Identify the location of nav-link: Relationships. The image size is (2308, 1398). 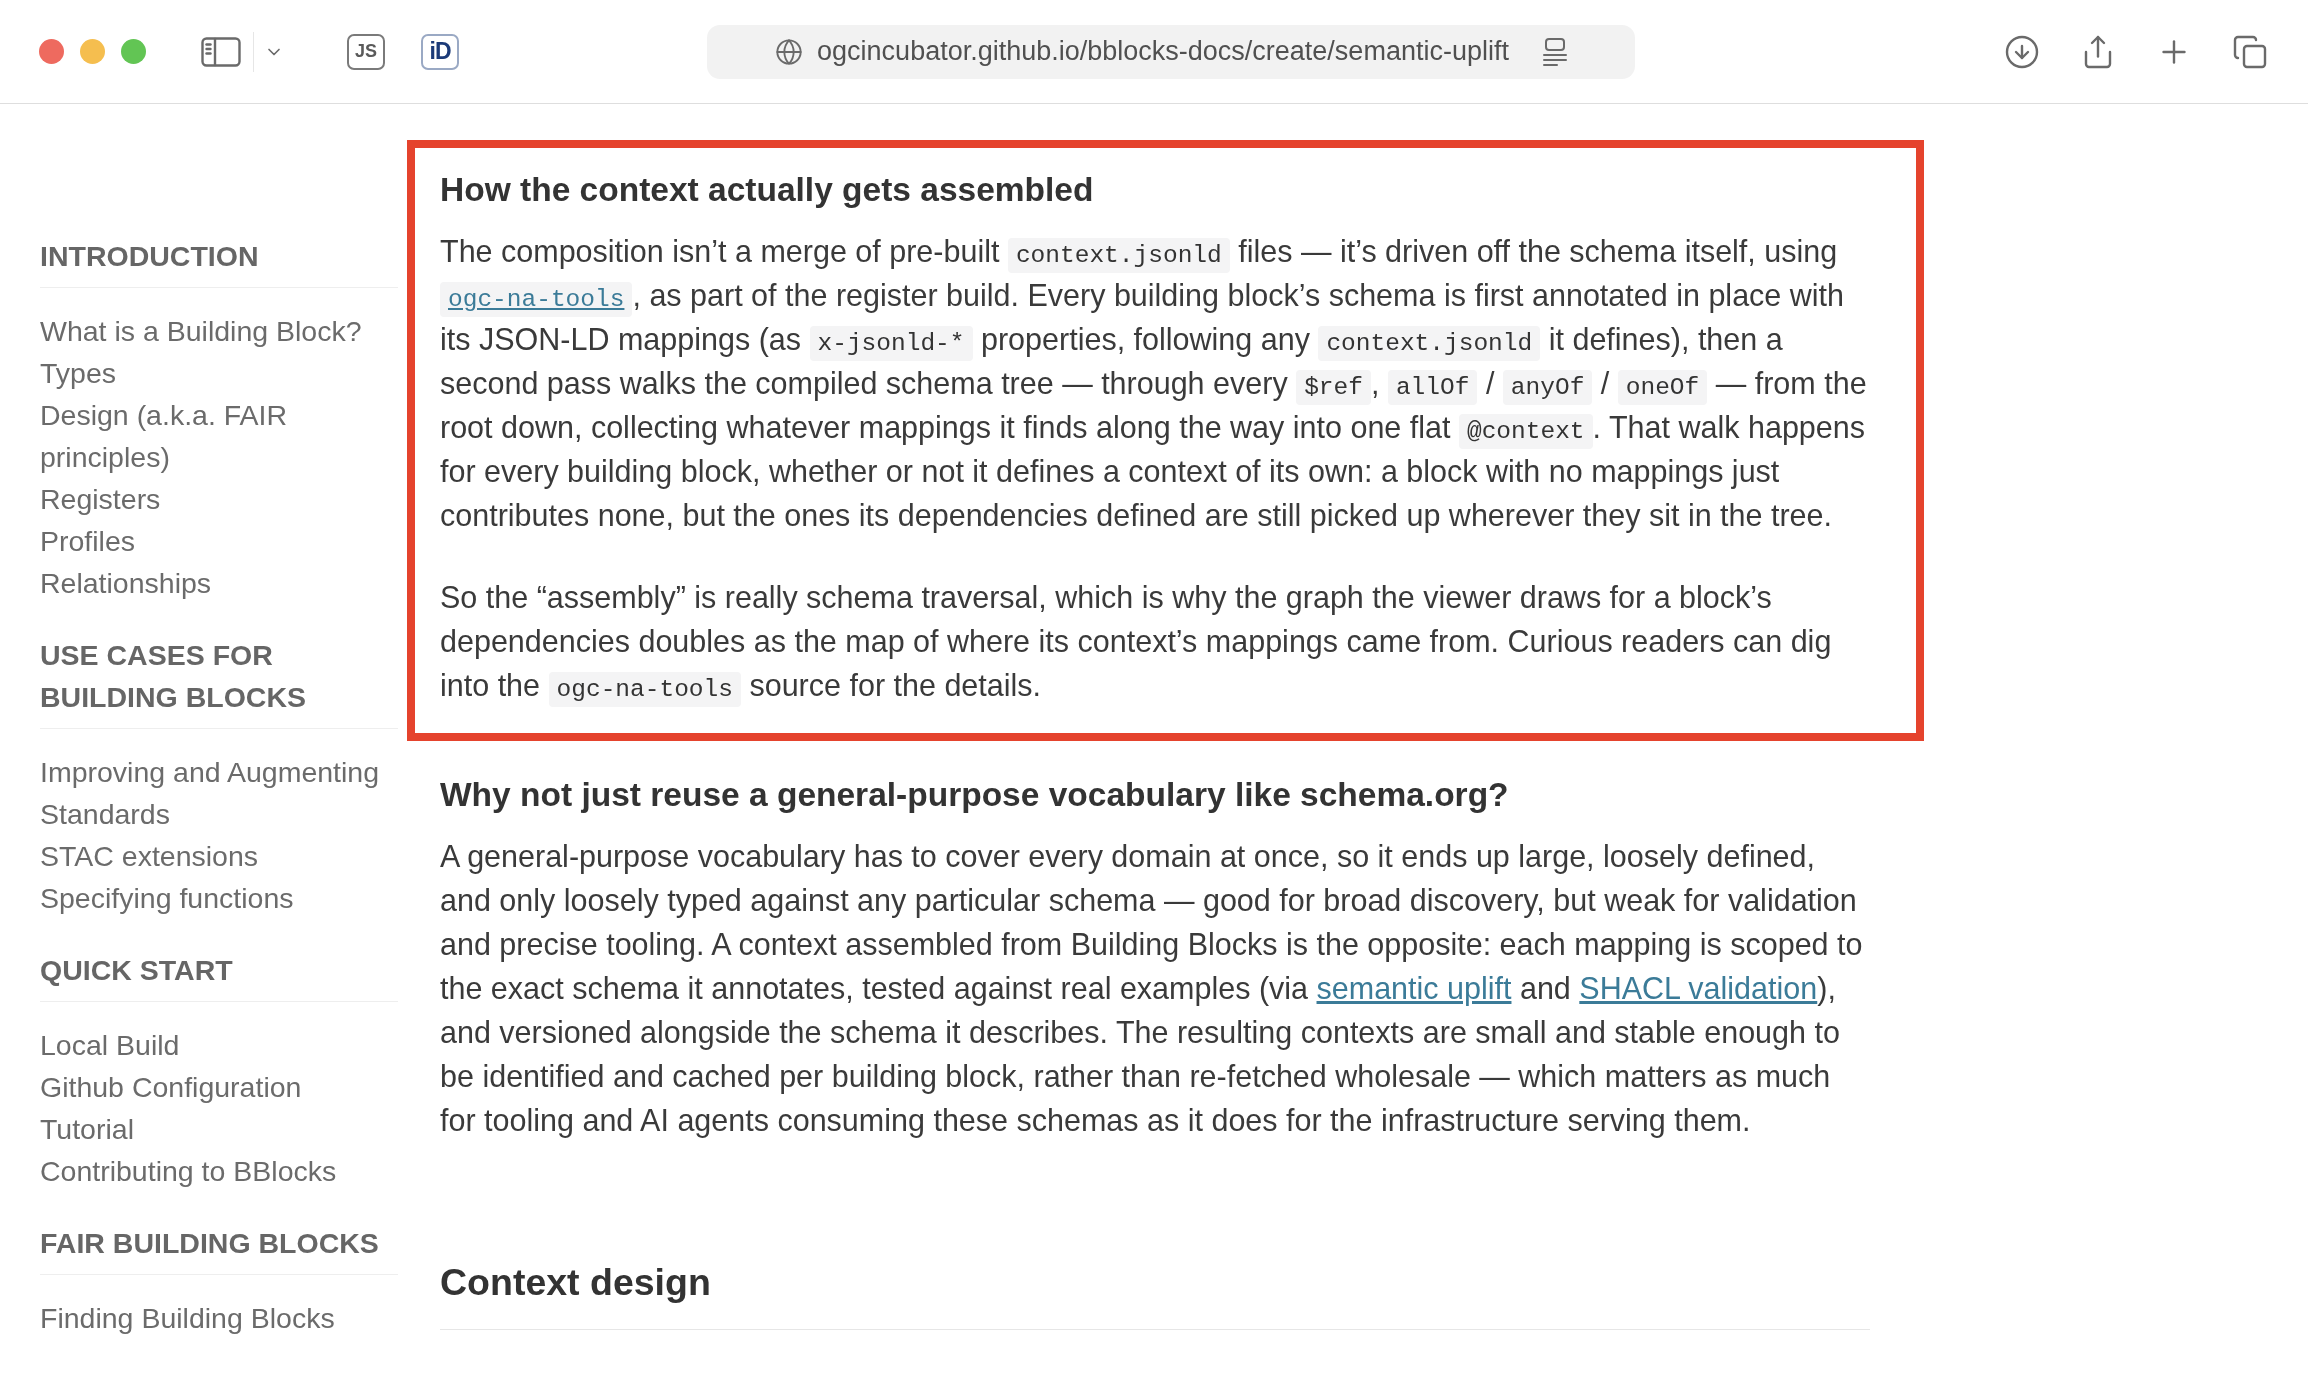
(219, 583).